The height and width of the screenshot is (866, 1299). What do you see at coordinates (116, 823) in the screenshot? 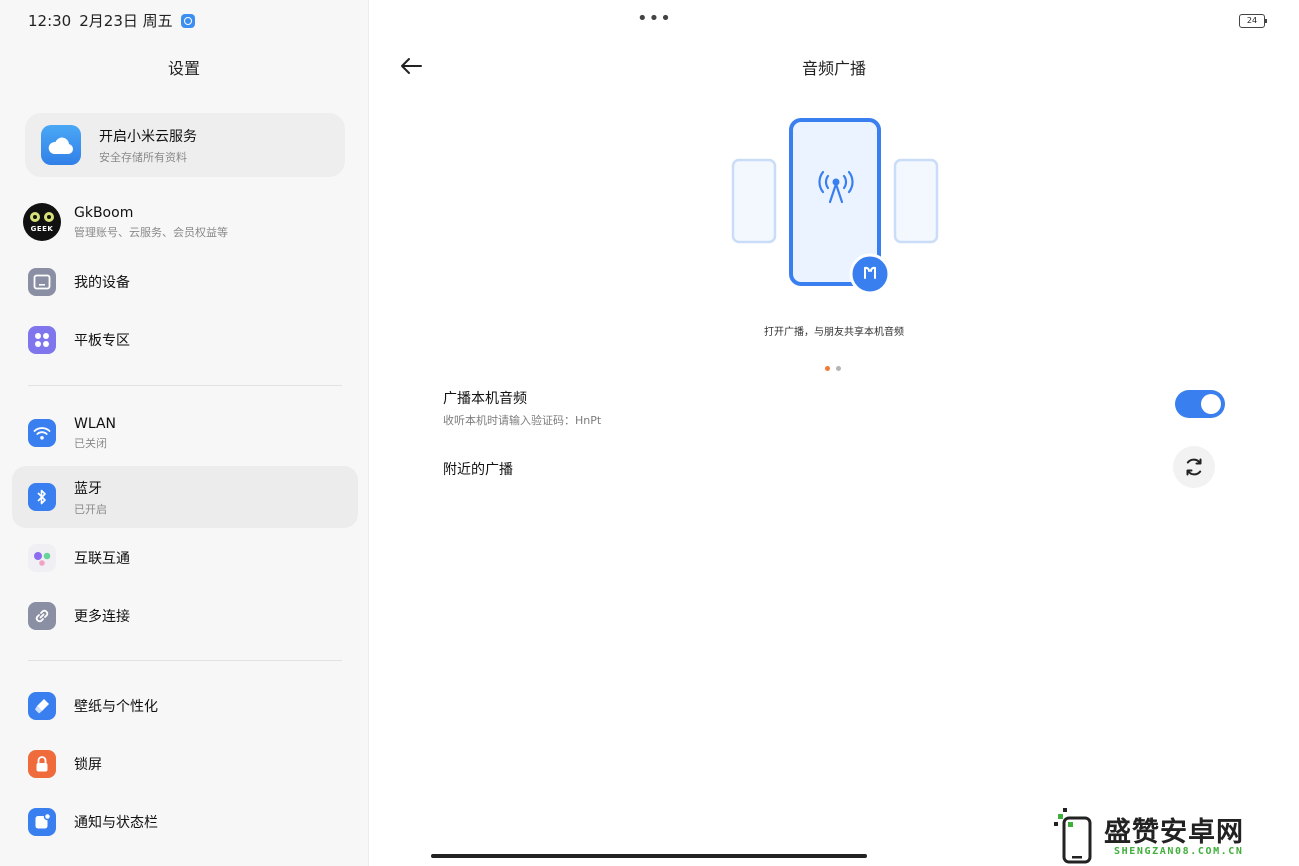
I see `sidebar-item-label: 通知与状态栏` at bounding box center [116, 823].